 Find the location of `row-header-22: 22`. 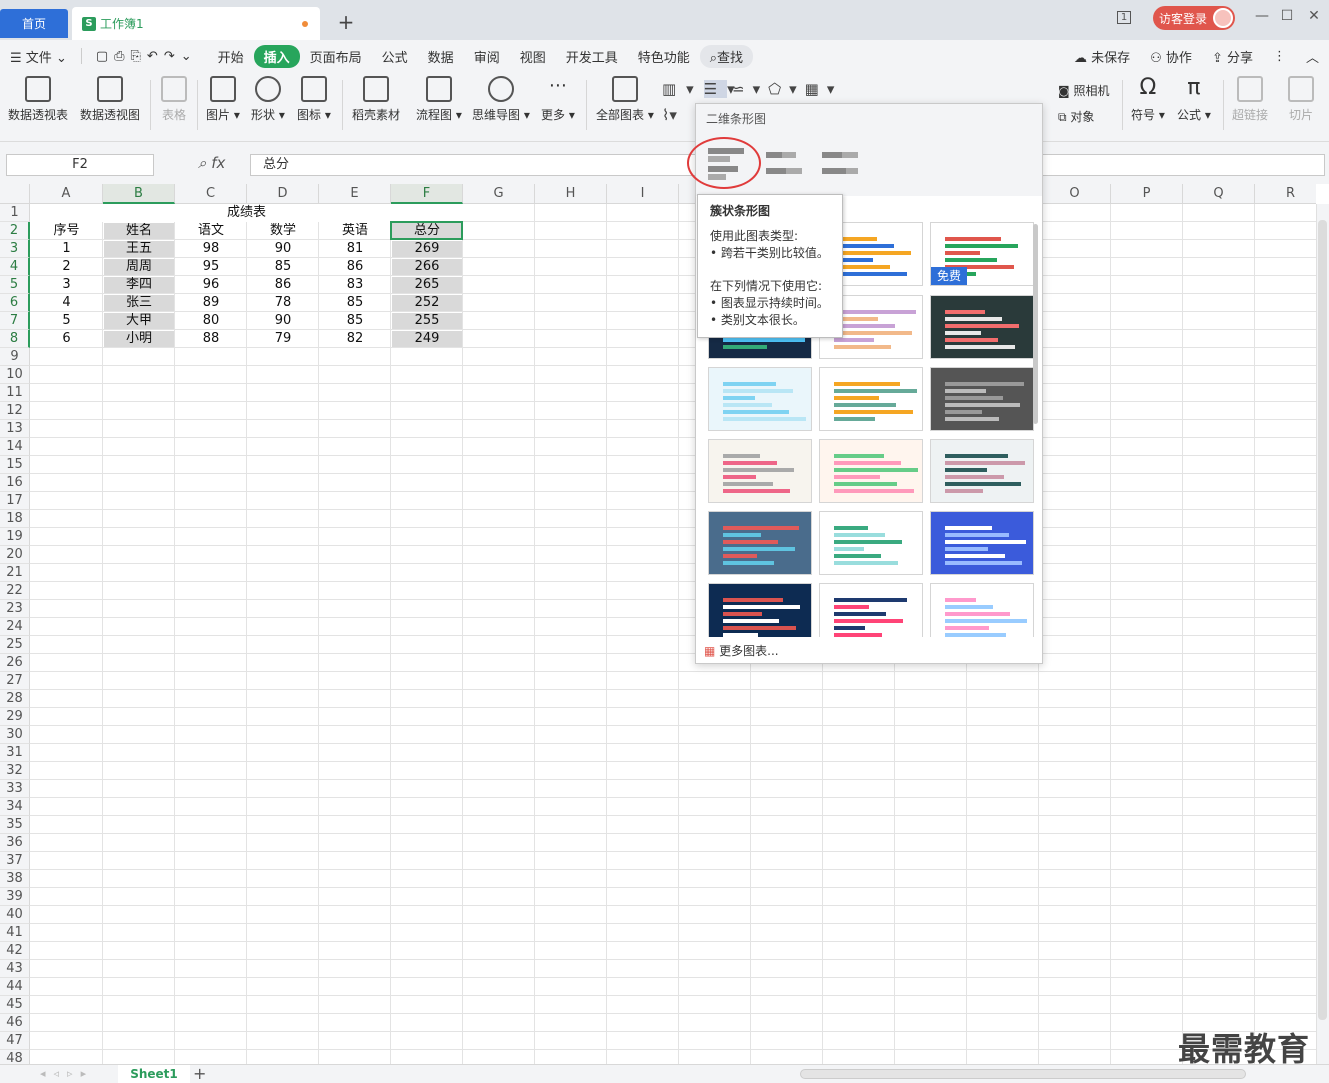

row-header-22: 22 is located at coordinates (15, 591).